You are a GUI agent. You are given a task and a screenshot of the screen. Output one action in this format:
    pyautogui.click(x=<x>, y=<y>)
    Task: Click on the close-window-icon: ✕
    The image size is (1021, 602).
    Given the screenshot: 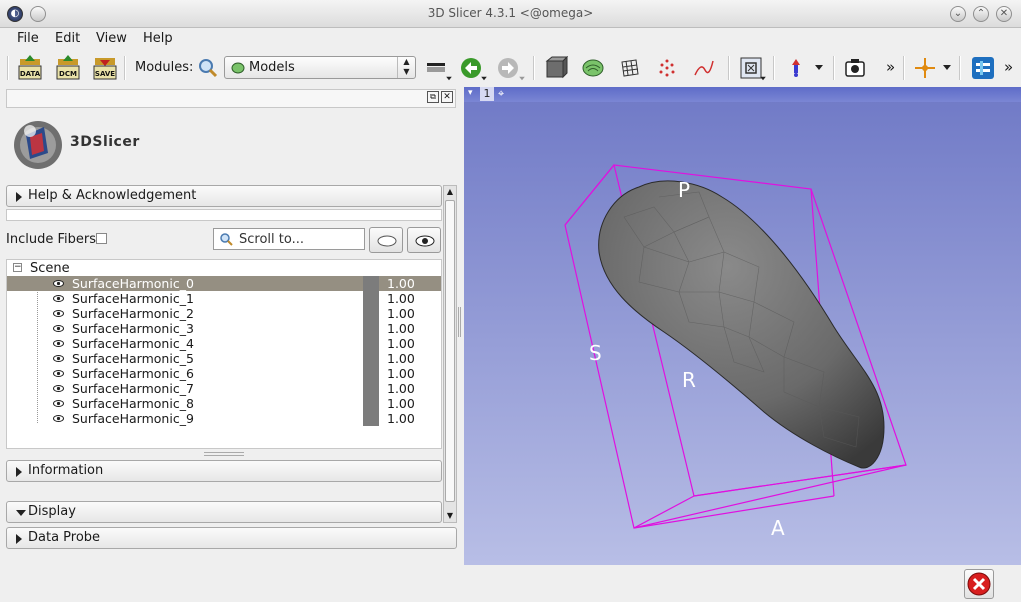 What is the action you would take?
    pyautogui.click(x=1004, y=14)
    